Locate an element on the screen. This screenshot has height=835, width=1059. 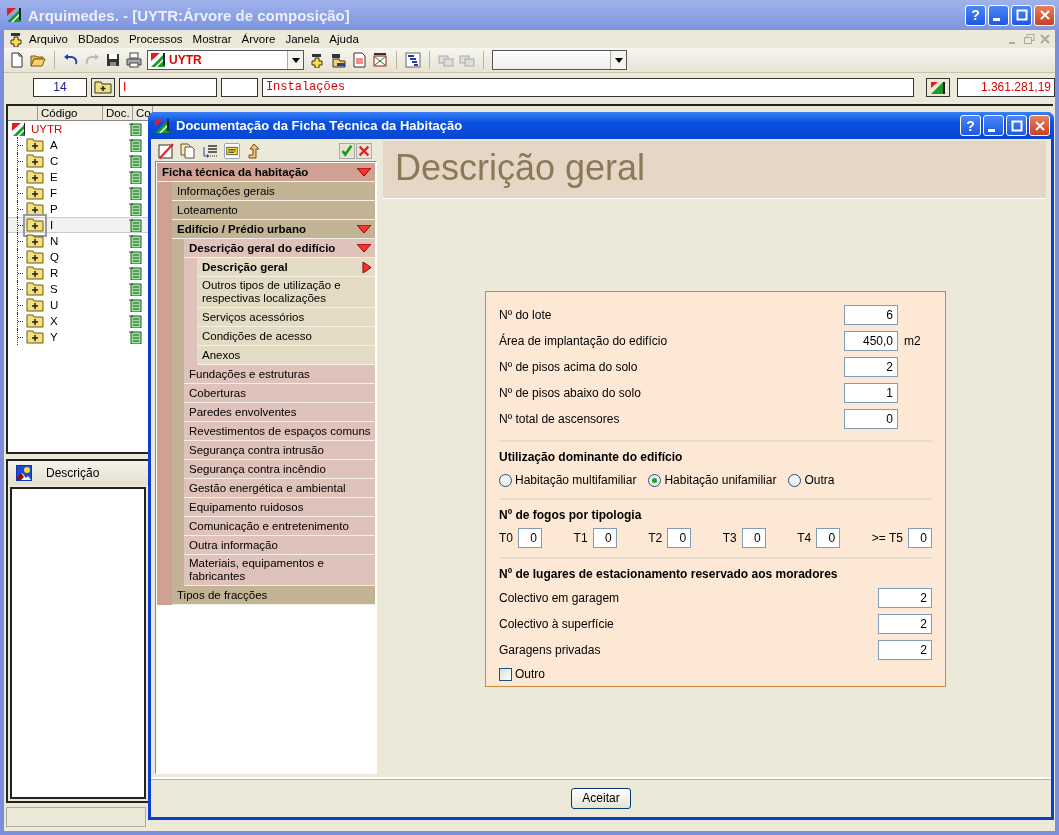
nav-item: Anexos is located at coordinates (286, 355).